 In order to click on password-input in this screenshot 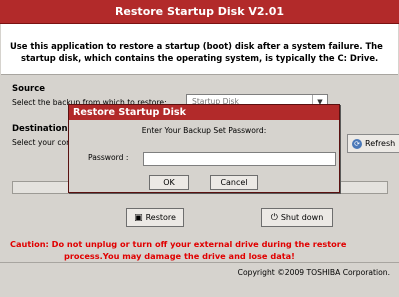, I will do `click(239, 159)`.